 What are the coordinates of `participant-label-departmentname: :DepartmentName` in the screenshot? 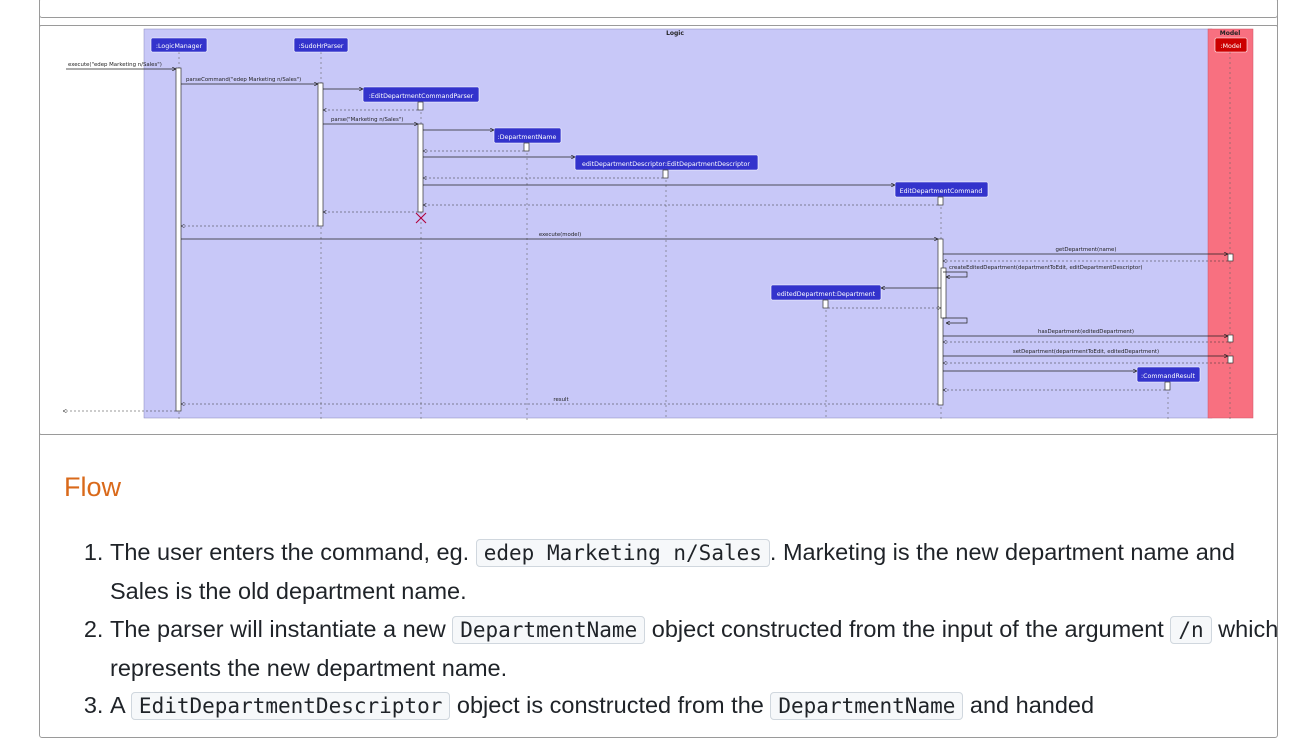 It's located at (527, 137).